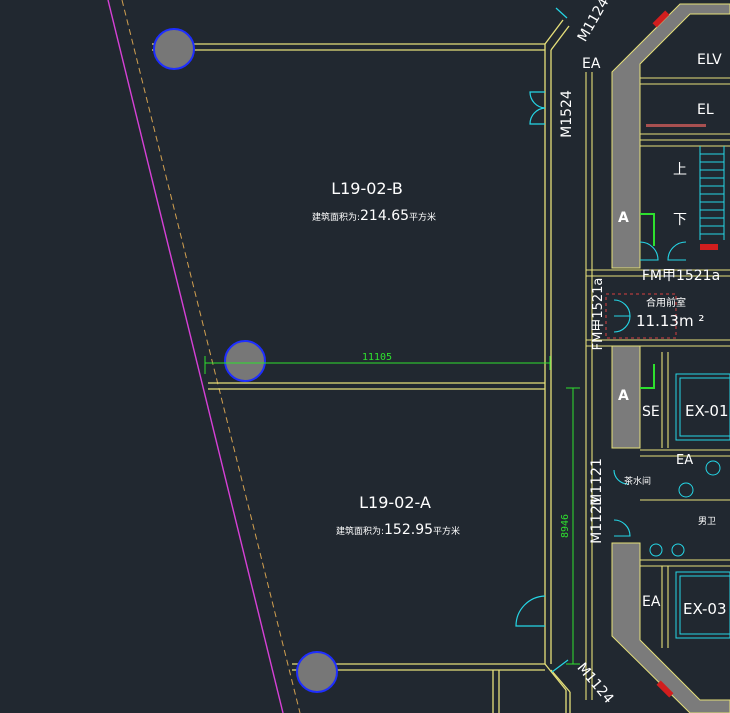 The image size is (730, 713). Describe the element at coordinates (561, 13) in the screenshot. I see `door-m1124-top-symbol` at that location.